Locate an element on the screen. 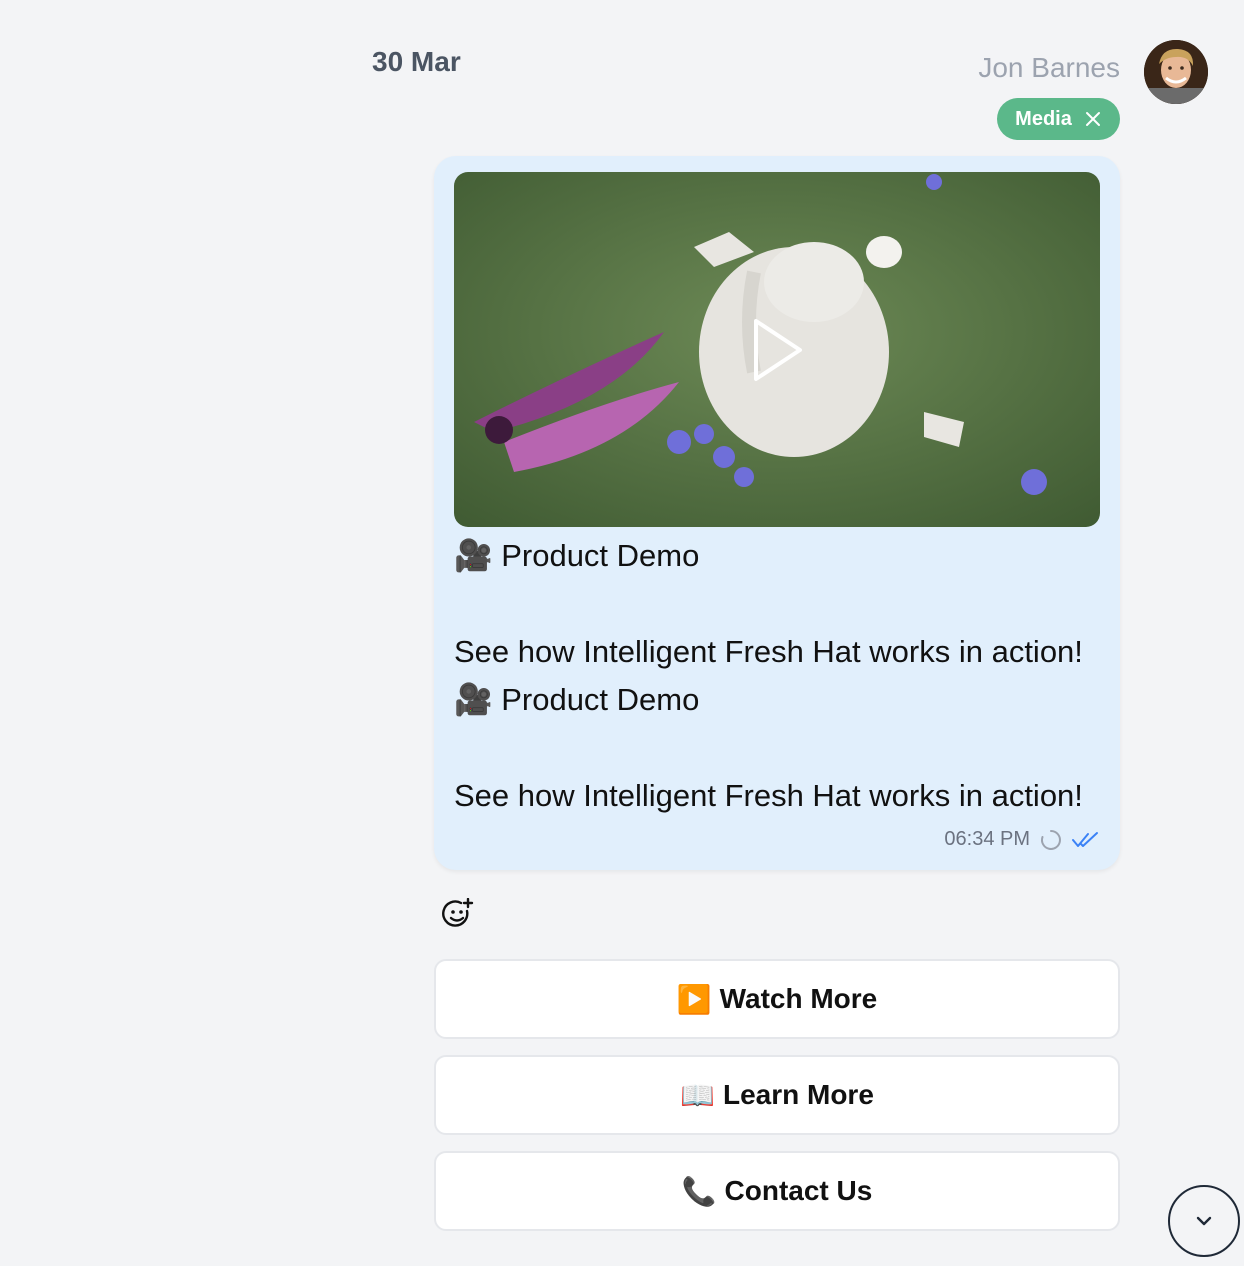  button-label: Watch More is located at coordinates (798, 998).